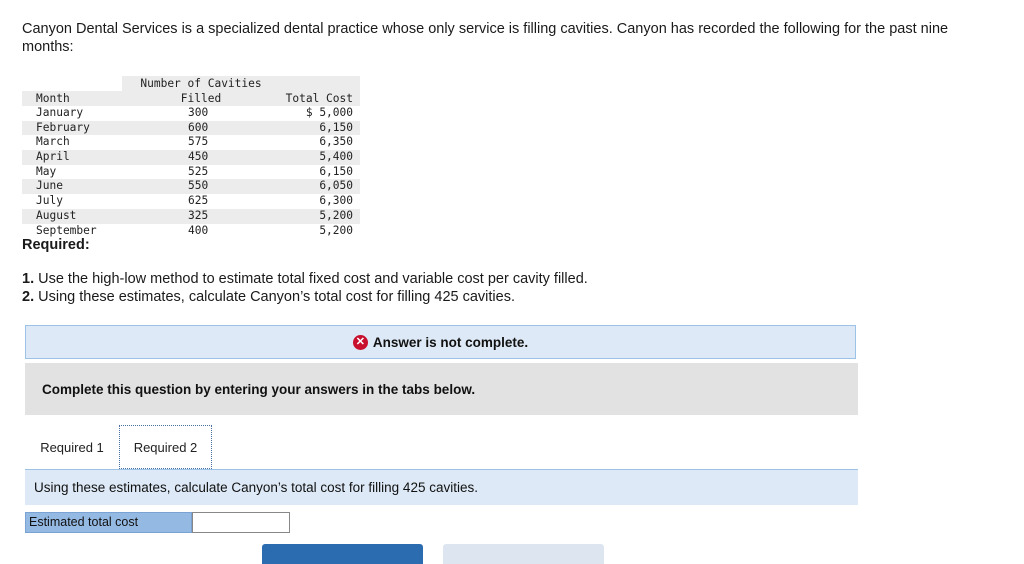 The height and width of the screenshot is (564, 1024). I want to click on header-cavities-top: Number of Cavities, so click(201, 83).